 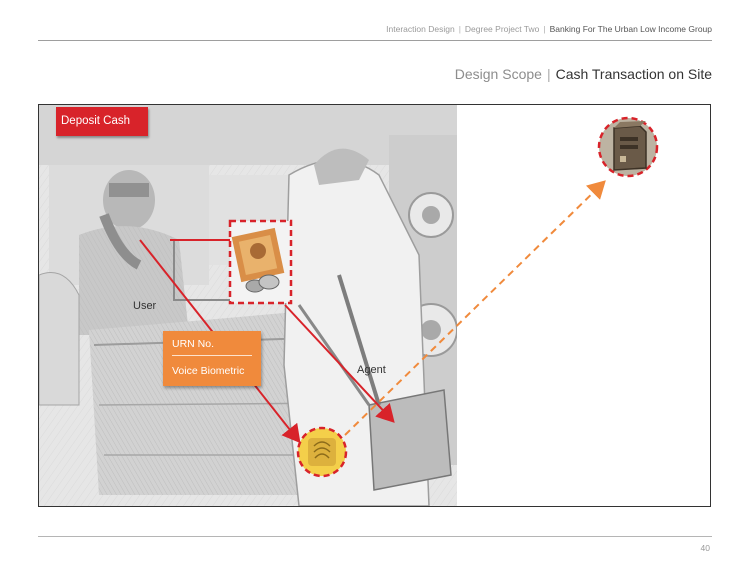 I want to click on footer-rule, so click(x=375, y=536).